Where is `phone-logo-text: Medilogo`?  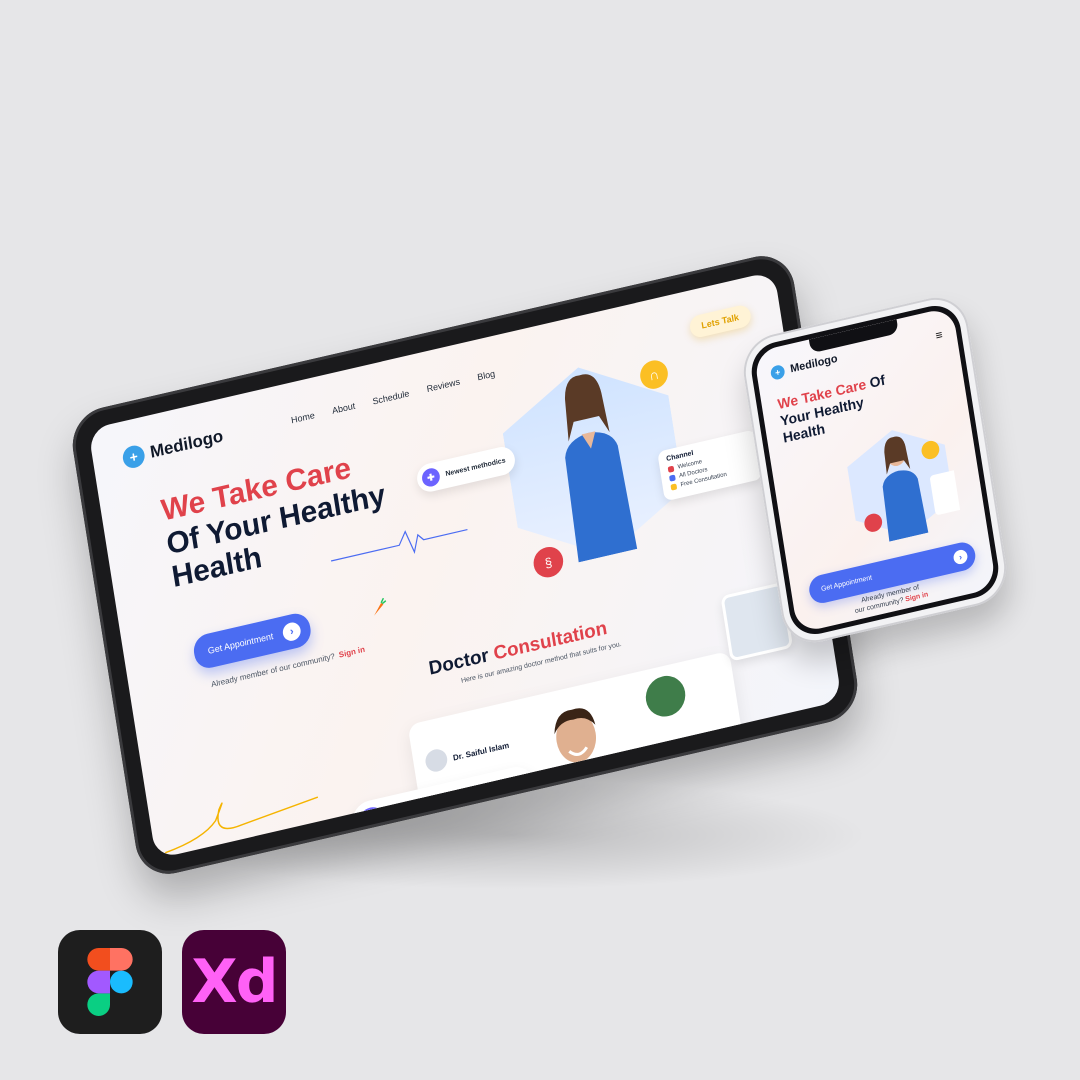
phone-logo-text: Medilogo is located at coordinates (814, 364).